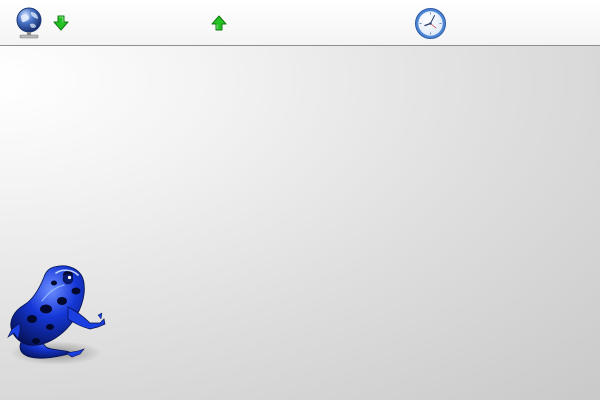 This screenshot has width=600, height=400. What do you see at coordinates (219, 23) in the screenshot?
I see `upload-arrow-icon` at bounding box center [219, 23].